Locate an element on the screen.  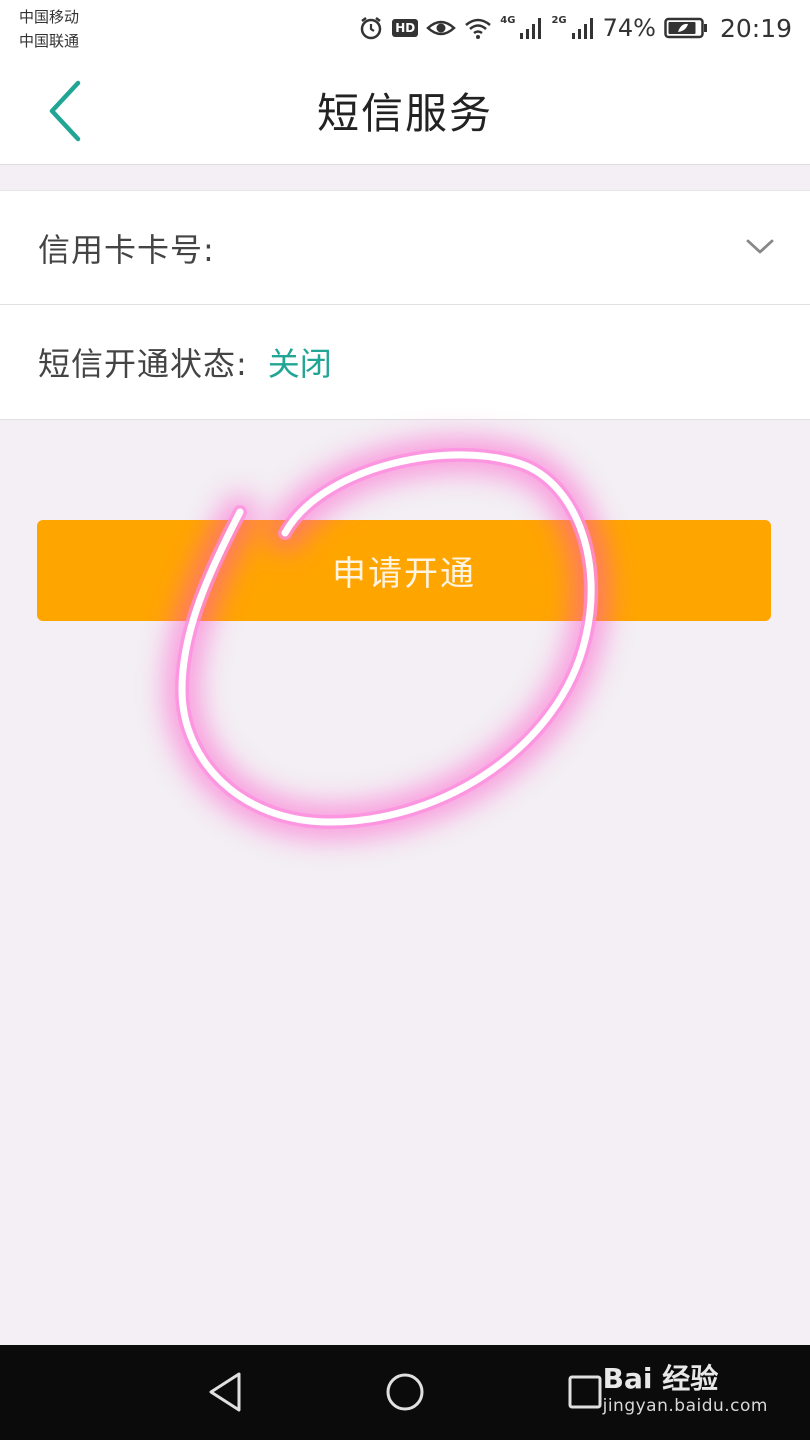
eye-icon is located at coordinates (441, 28).